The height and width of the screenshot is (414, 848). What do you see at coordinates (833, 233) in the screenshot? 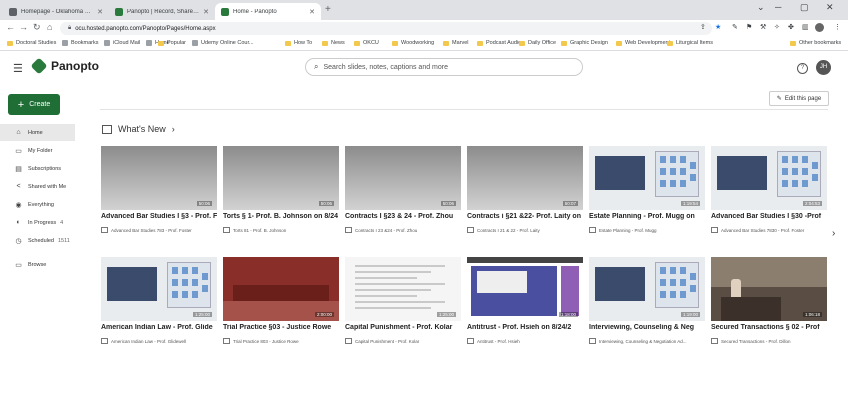
I see `next-page-arrow-icon: ›` at bounding box center [833, 233].